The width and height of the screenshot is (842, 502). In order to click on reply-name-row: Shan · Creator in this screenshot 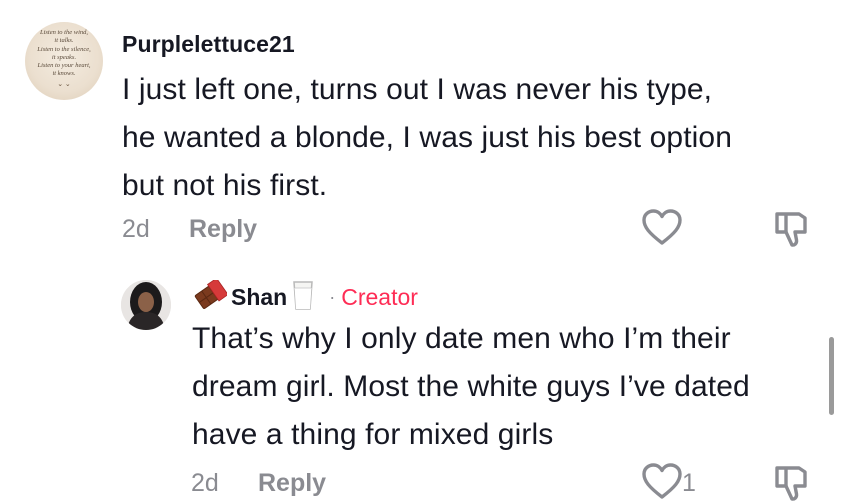, I will do `click(305, 296)`.